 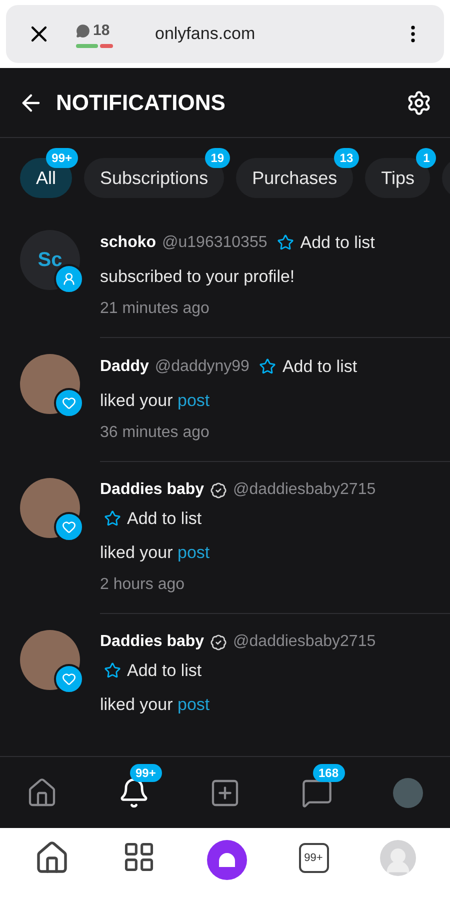 I want to click on assistant-icon, so click(x=227, y=860).